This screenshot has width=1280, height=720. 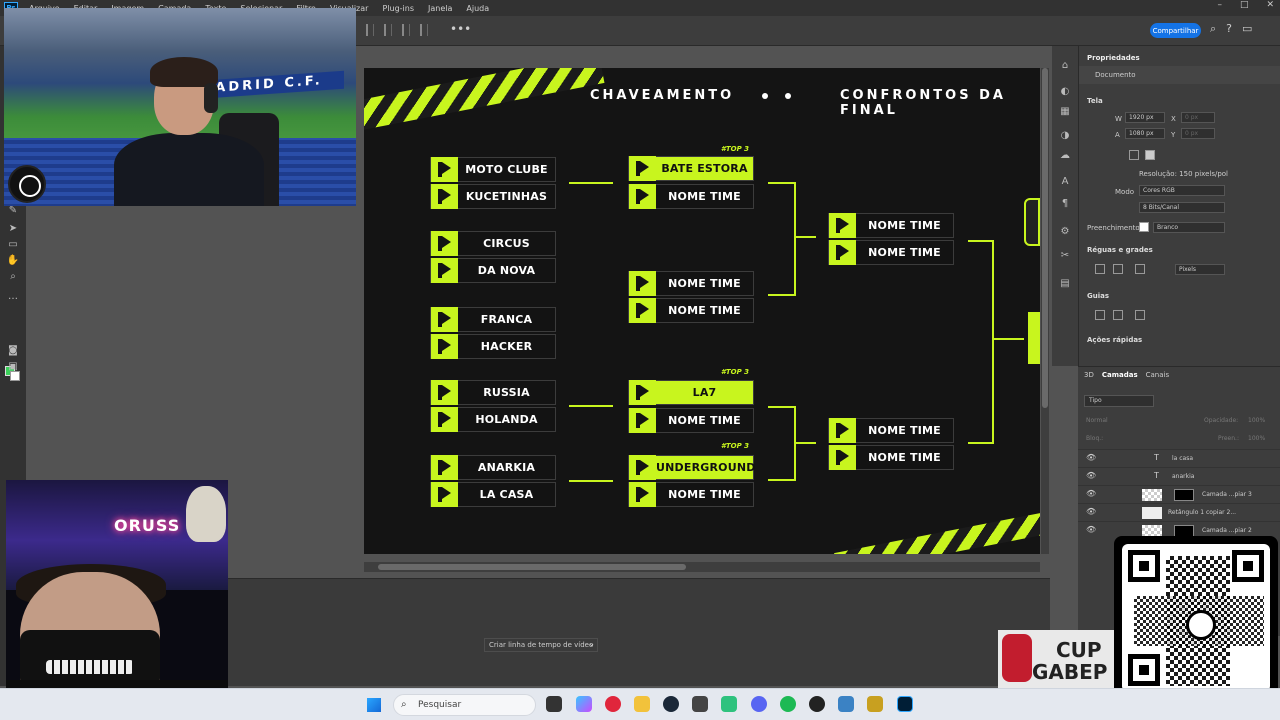 I want to click on share-button: Compartilhar, so click(x=1175, y=30).